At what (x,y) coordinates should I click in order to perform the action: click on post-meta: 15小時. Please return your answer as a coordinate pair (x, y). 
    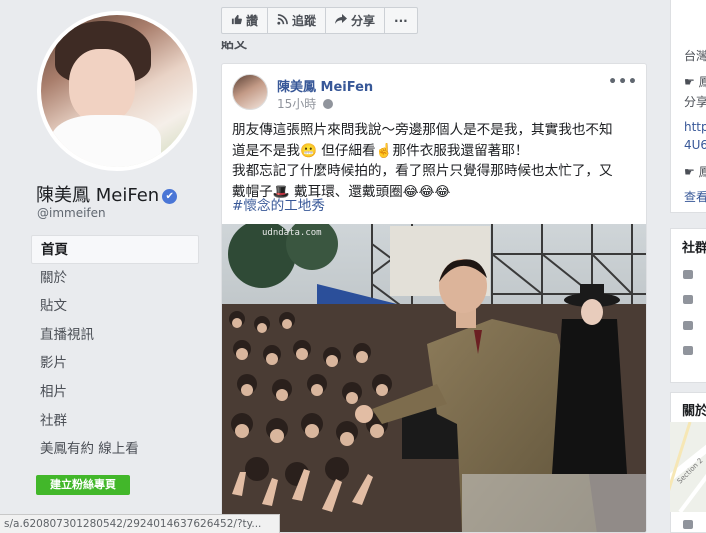
    Looking at the image, I should click on (305, 103).